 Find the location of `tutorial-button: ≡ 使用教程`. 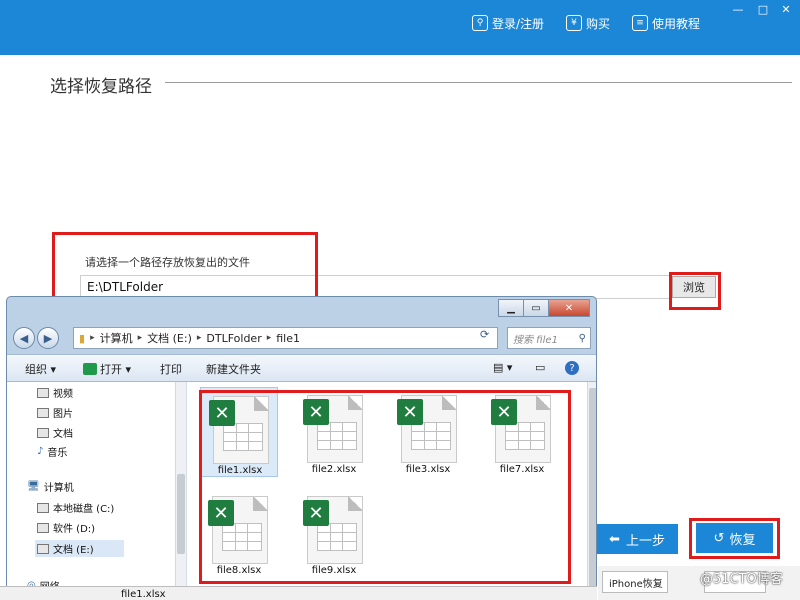

tutorial-button: ≡ 使用教程 is located at coordinates (666, 23).